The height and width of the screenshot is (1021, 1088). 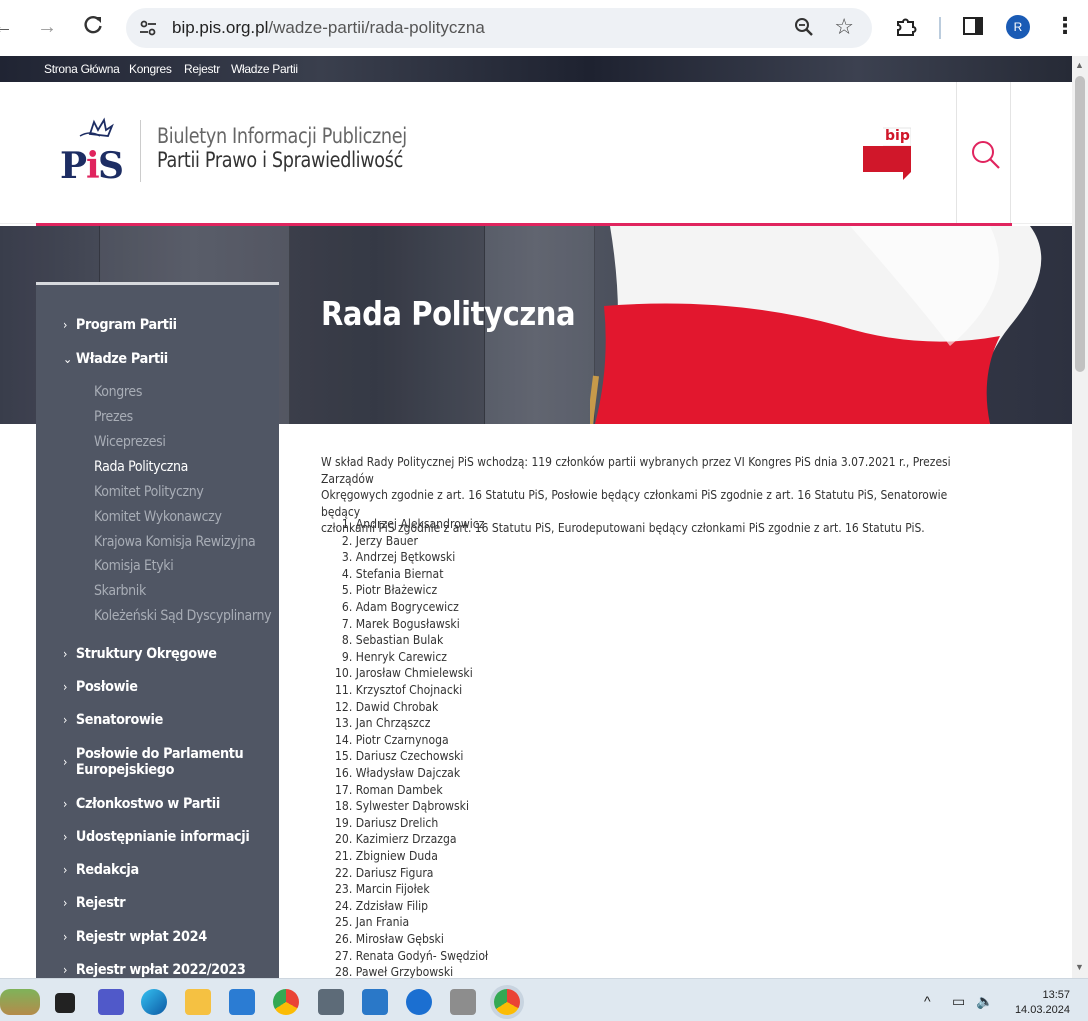 I want to click on member-number: 16., so click(x=344, y=772).